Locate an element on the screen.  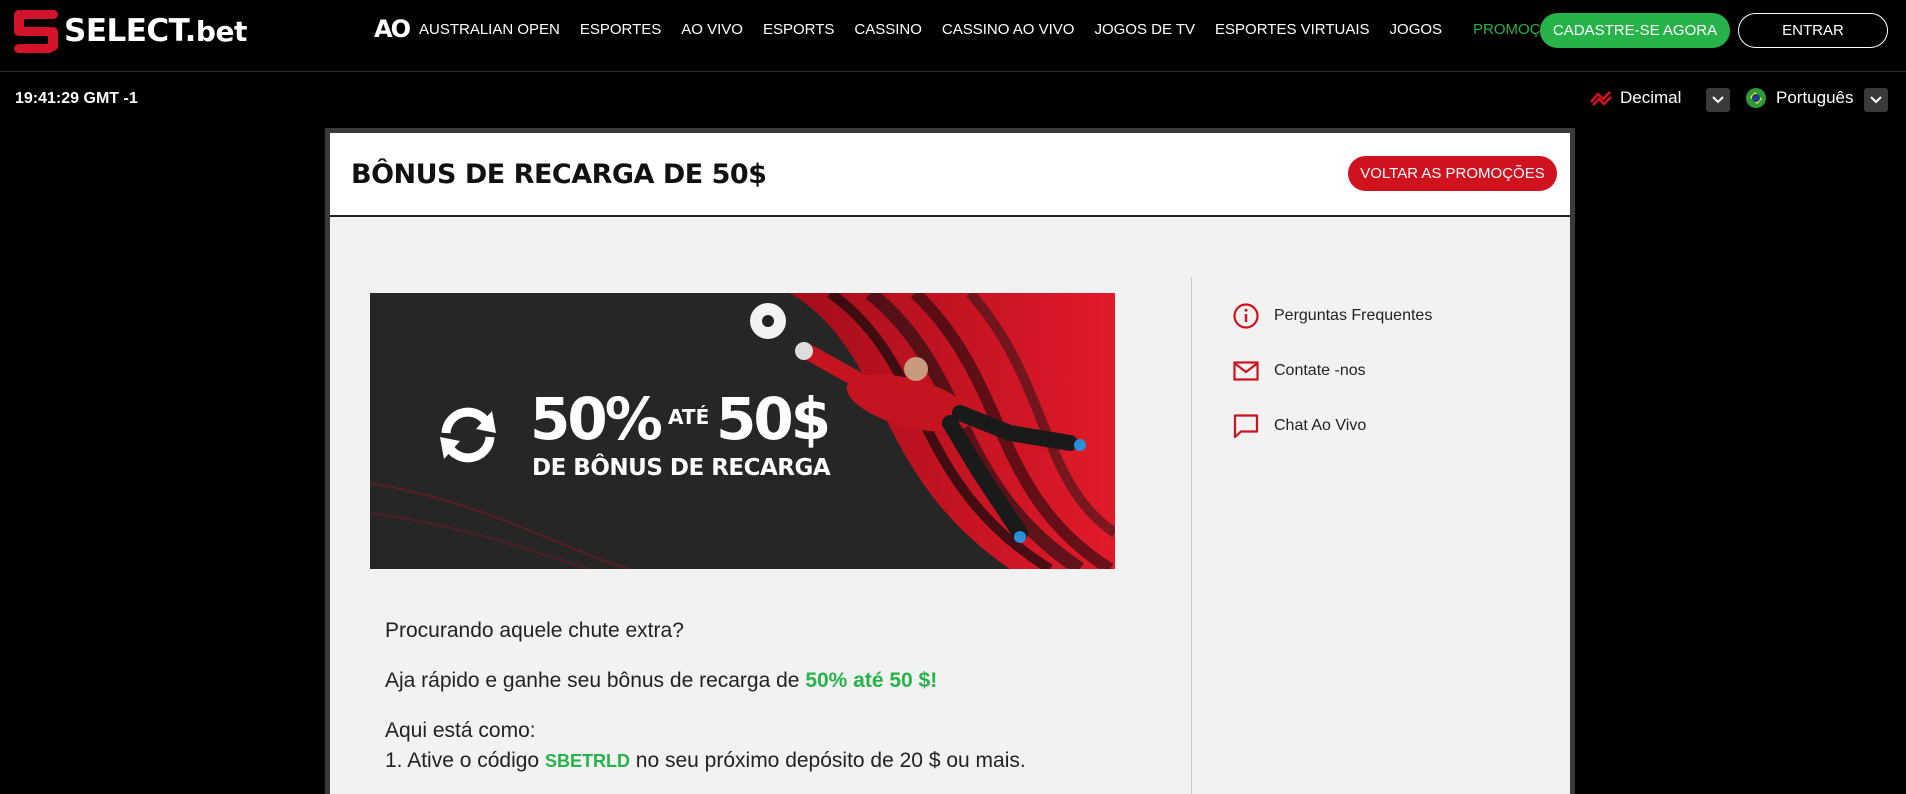
language-dropdown is located at coordinates (1876, 100).